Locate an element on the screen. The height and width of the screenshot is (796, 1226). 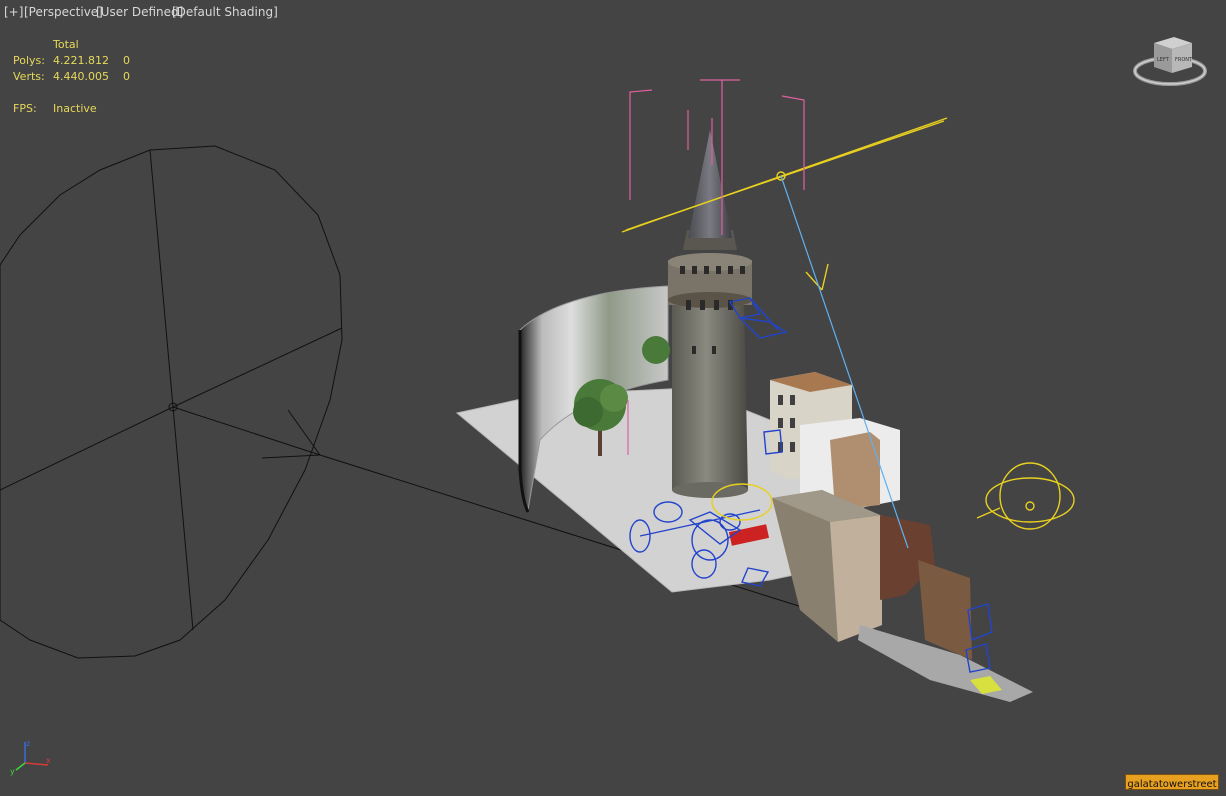
viewcube-front-face: FRONT is located at coordinates (1184, 60).